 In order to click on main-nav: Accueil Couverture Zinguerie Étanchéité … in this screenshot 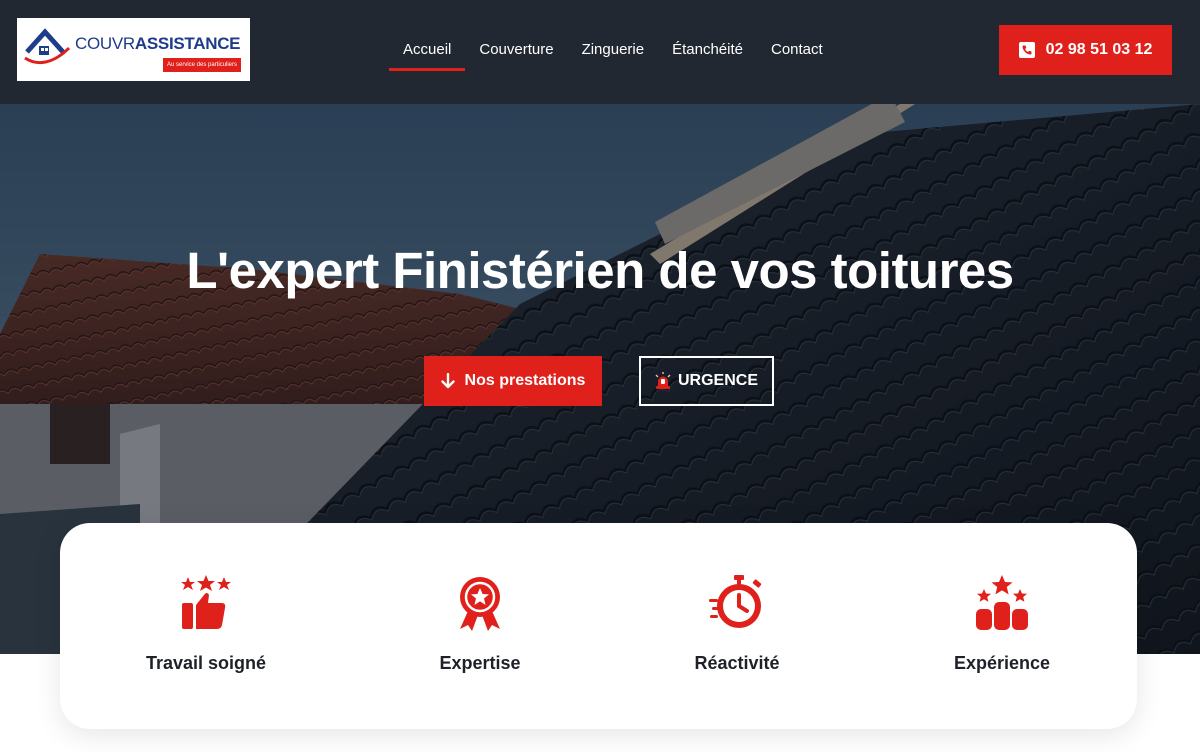, I will do `click(613, 50)`.